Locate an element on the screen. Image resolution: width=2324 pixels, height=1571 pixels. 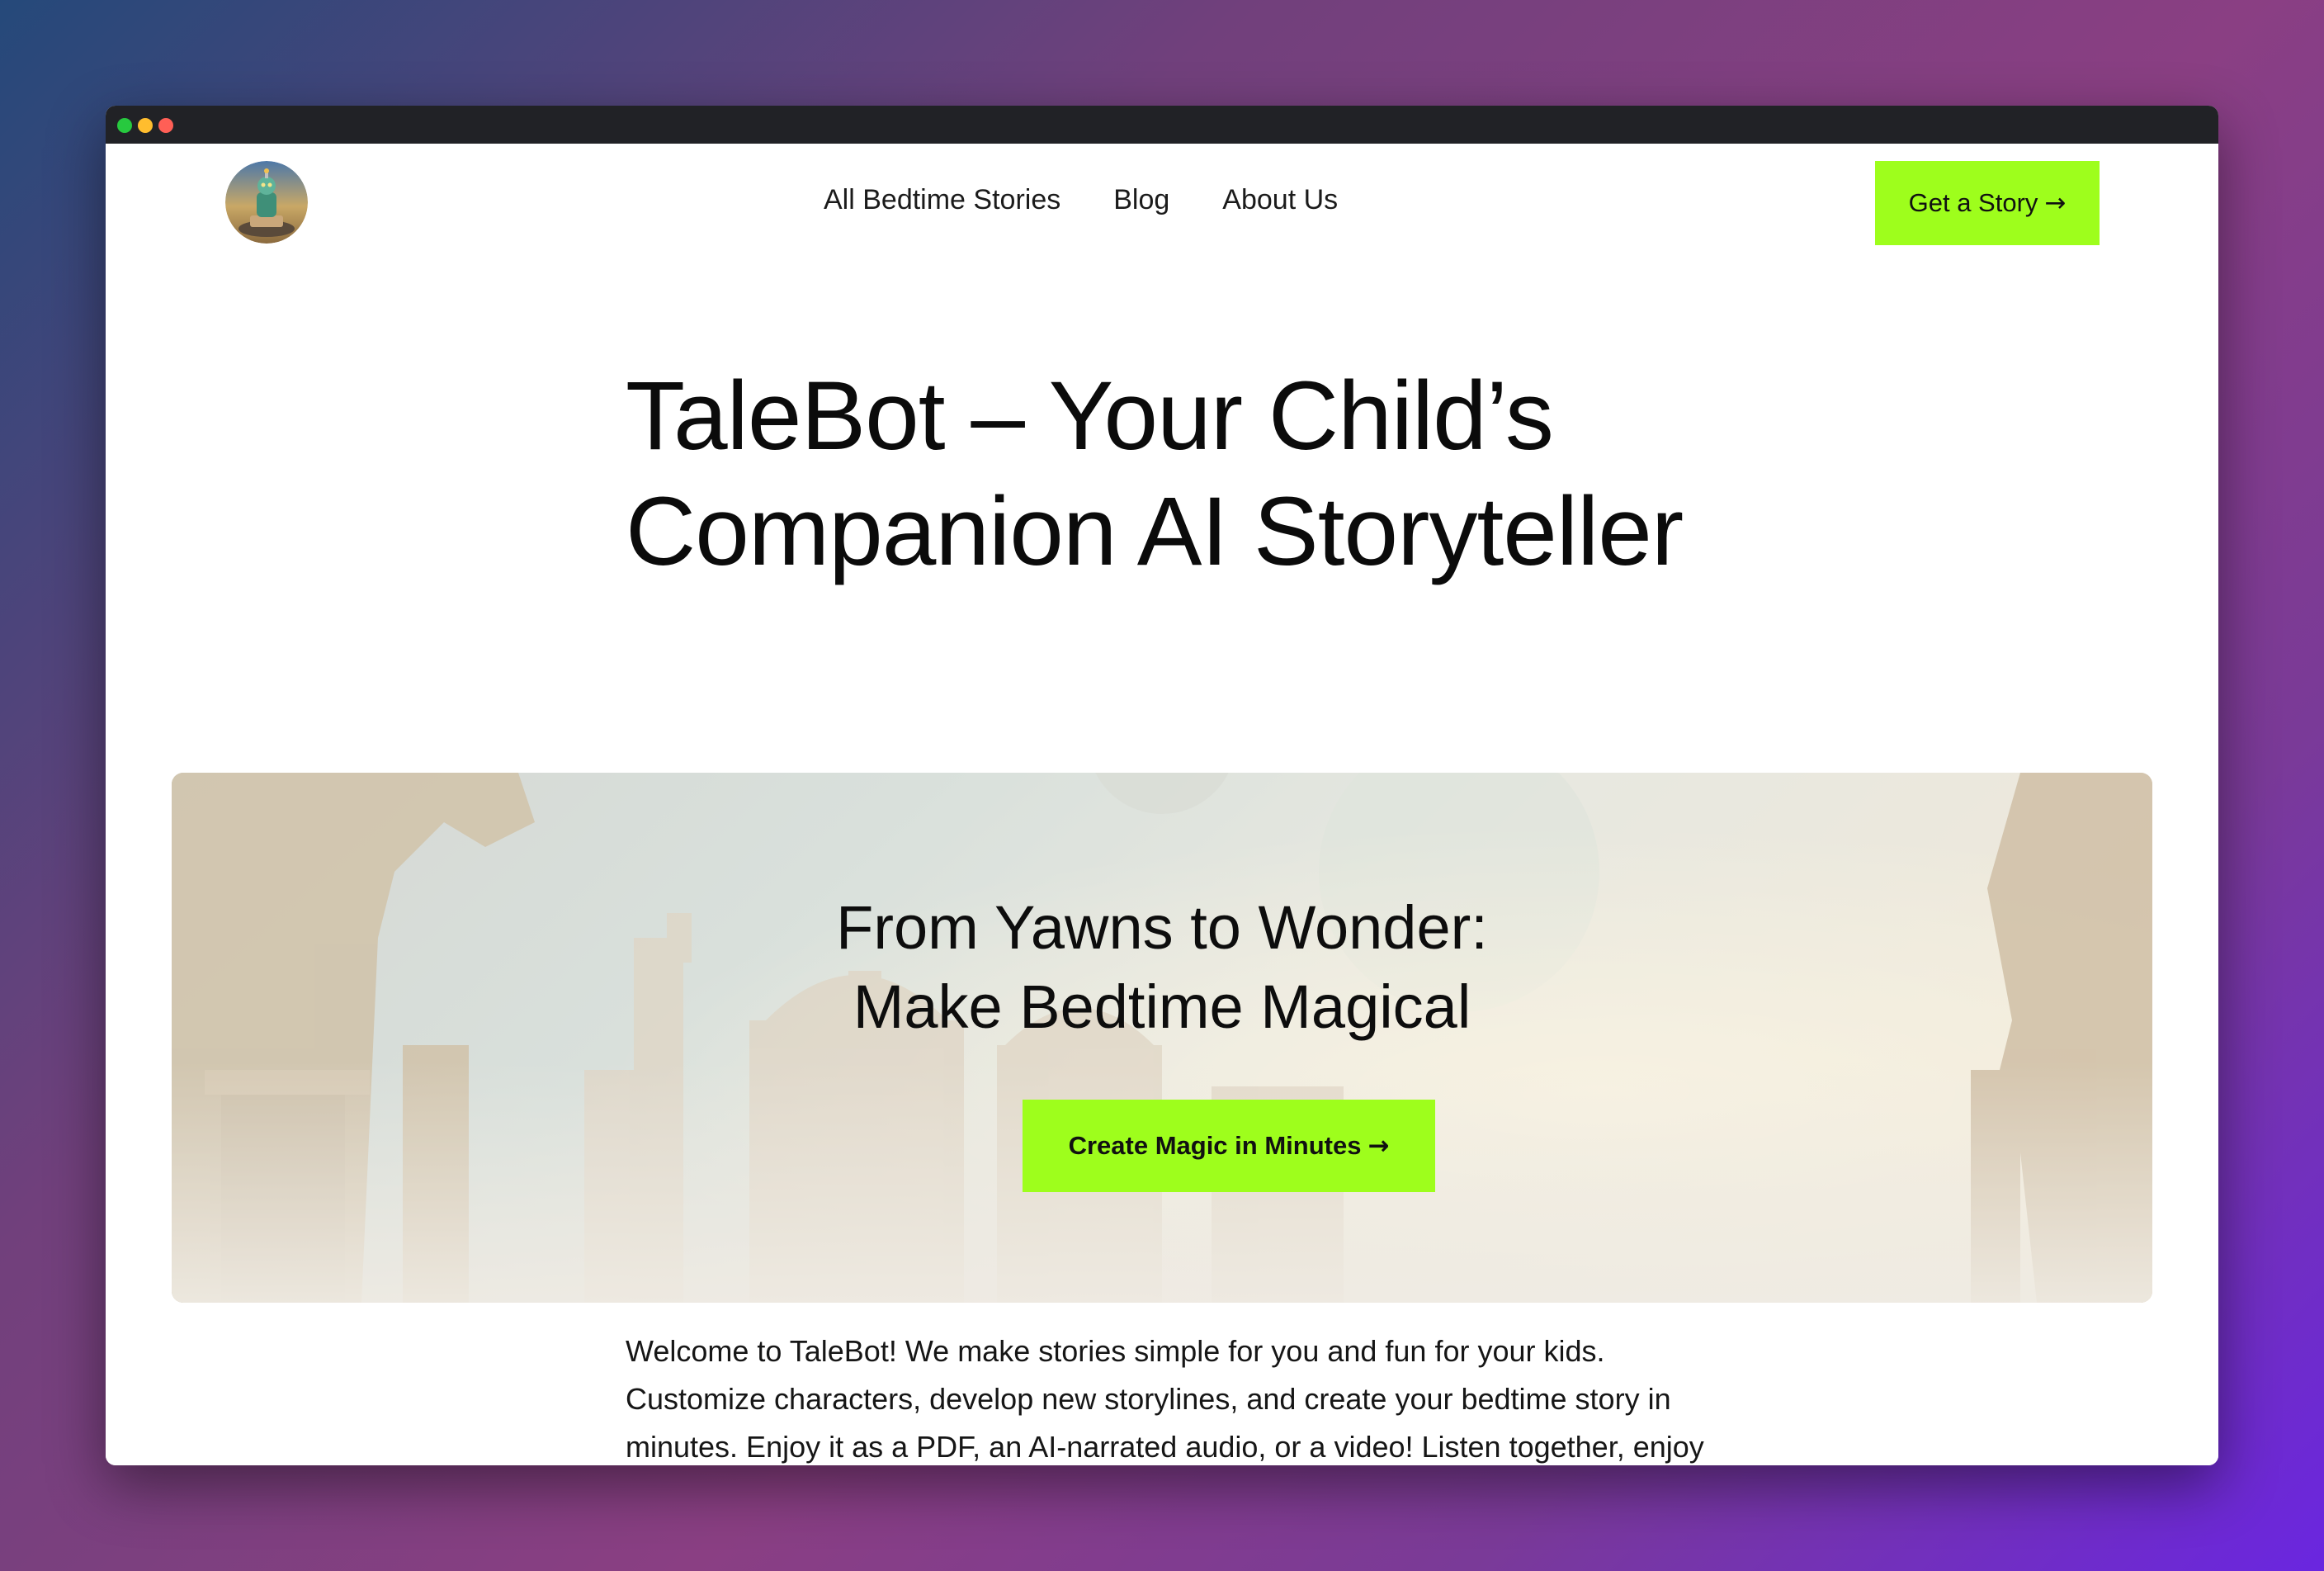
nav-link-blog: Blog is located at coordinates (1141, 200).